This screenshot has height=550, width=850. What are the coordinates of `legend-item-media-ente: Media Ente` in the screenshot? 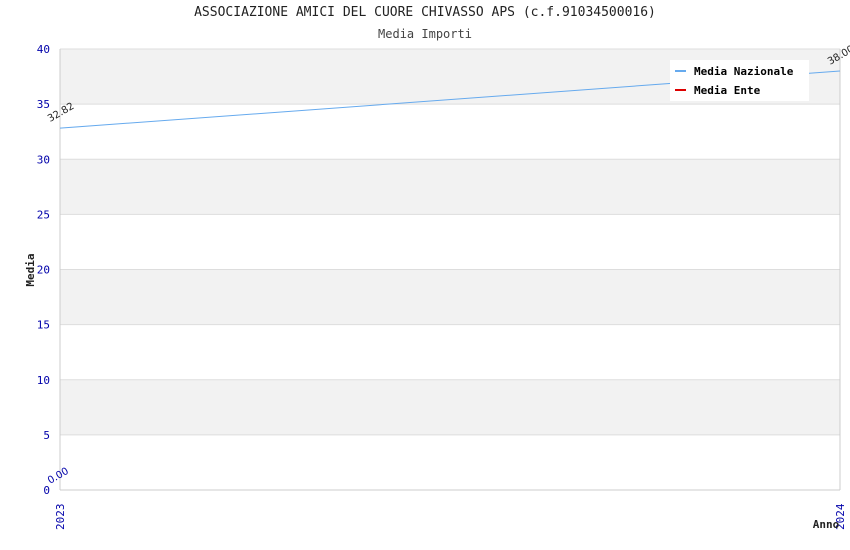 It's located at (717, 90).